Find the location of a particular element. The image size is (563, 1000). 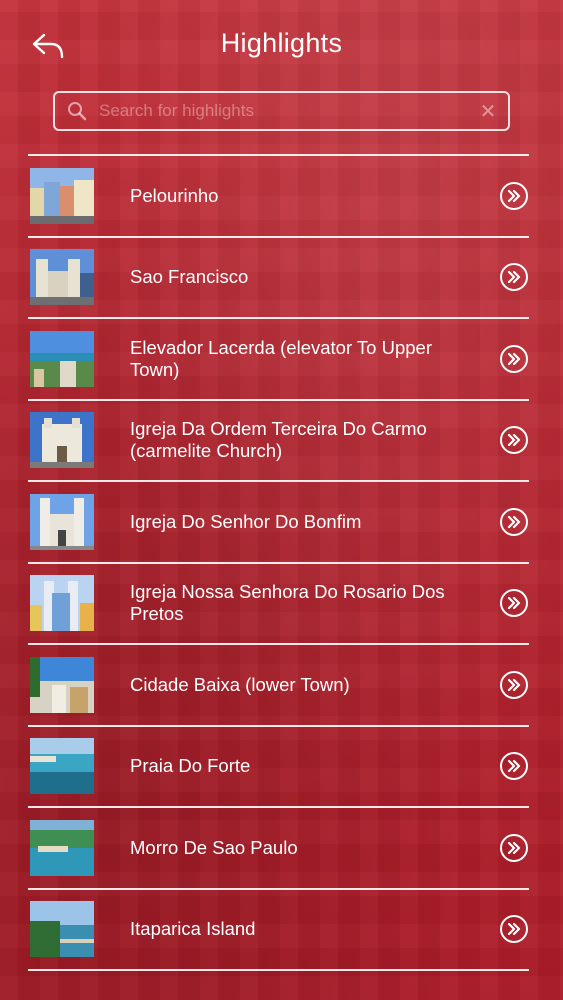

clear-icon: ✕ is located at coordinates (488, 111).